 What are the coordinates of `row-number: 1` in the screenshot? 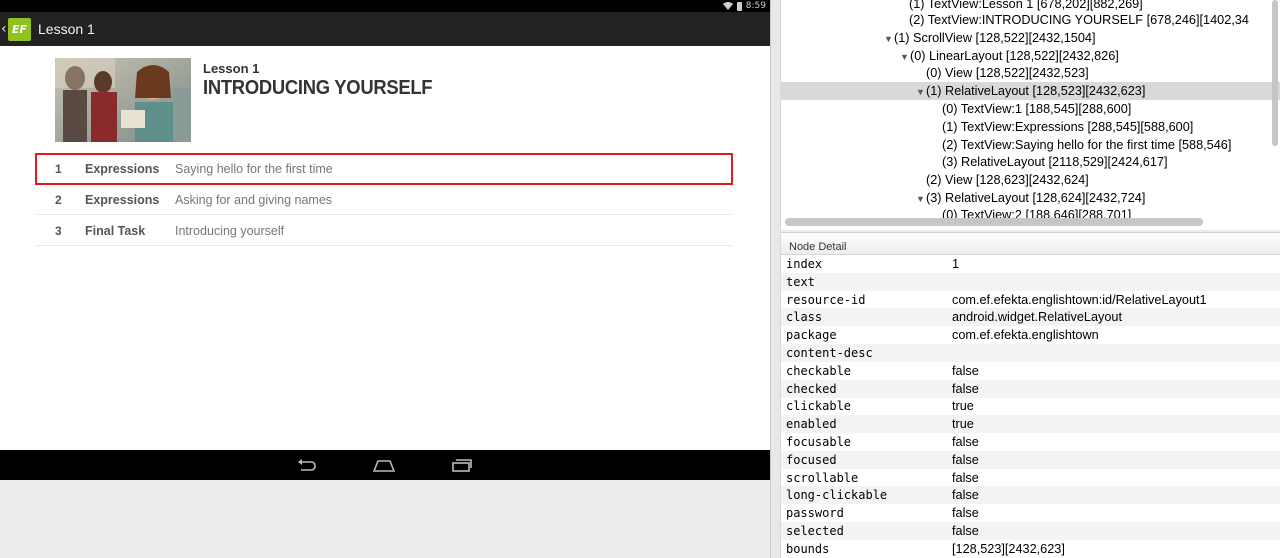 It's located at (58, 169).